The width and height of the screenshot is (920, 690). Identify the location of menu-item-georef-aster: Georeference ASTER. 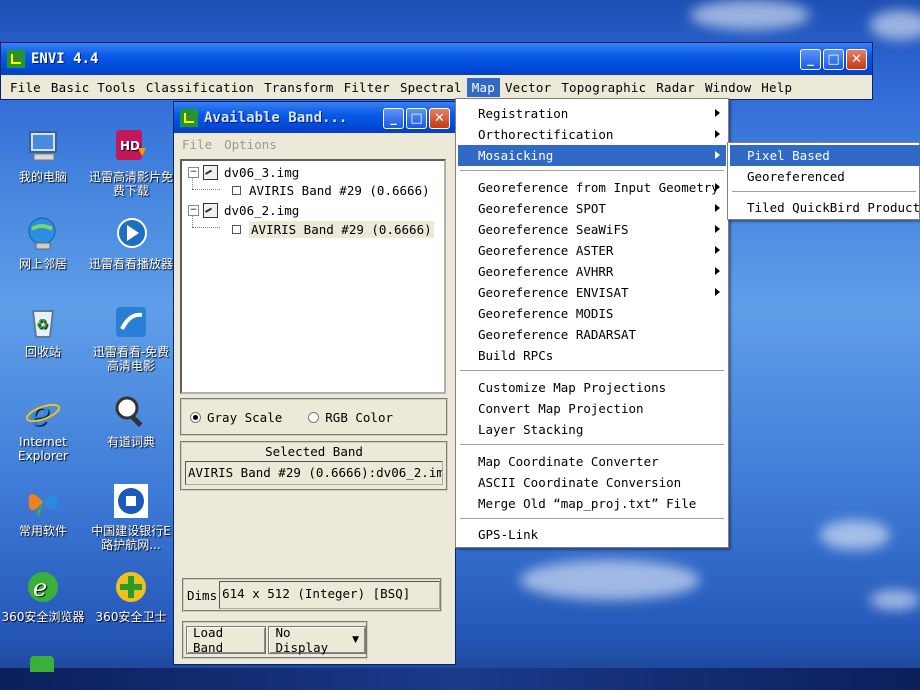
(592, 250).